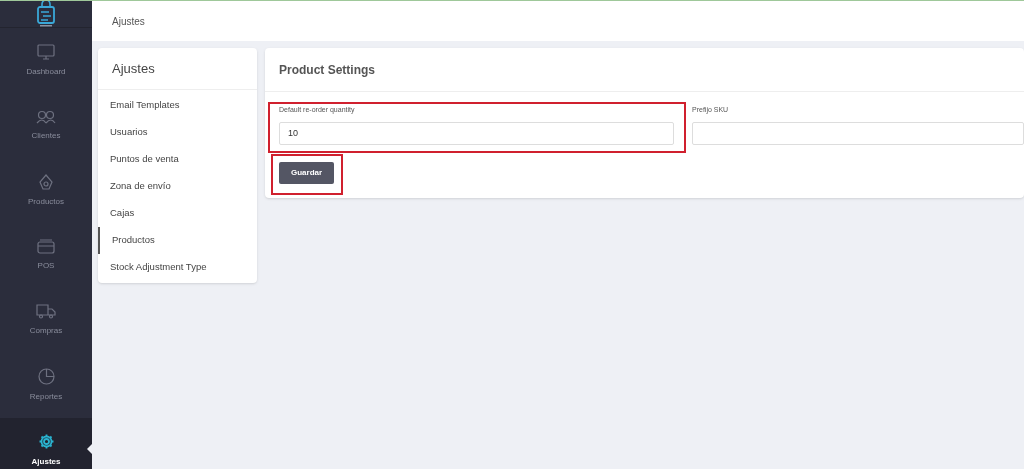 The height and width of the screenshot is (469, 1024). Describe the element at coordinates (46, 311) in the screenshot. I see `truck-icon` at that location.